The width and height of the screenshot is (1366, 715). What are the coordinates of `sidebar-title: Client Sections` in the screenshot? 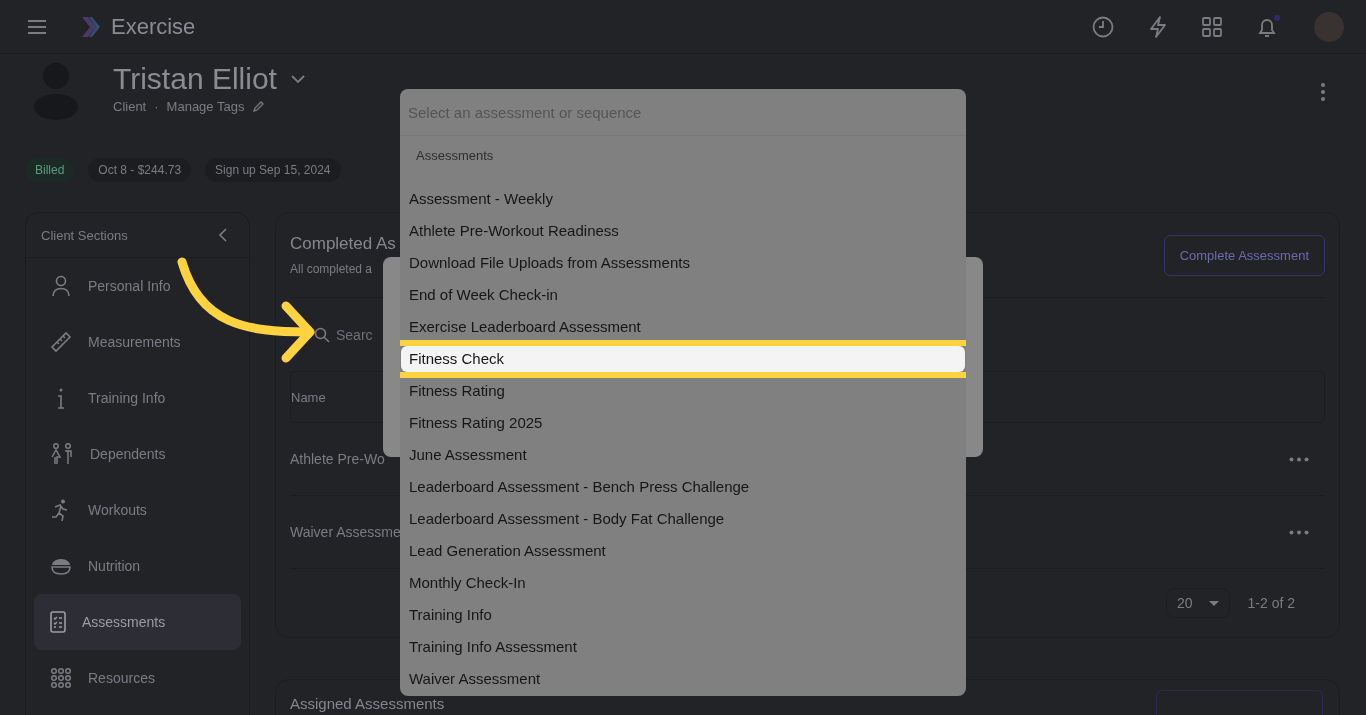 It's located at (84, 235).